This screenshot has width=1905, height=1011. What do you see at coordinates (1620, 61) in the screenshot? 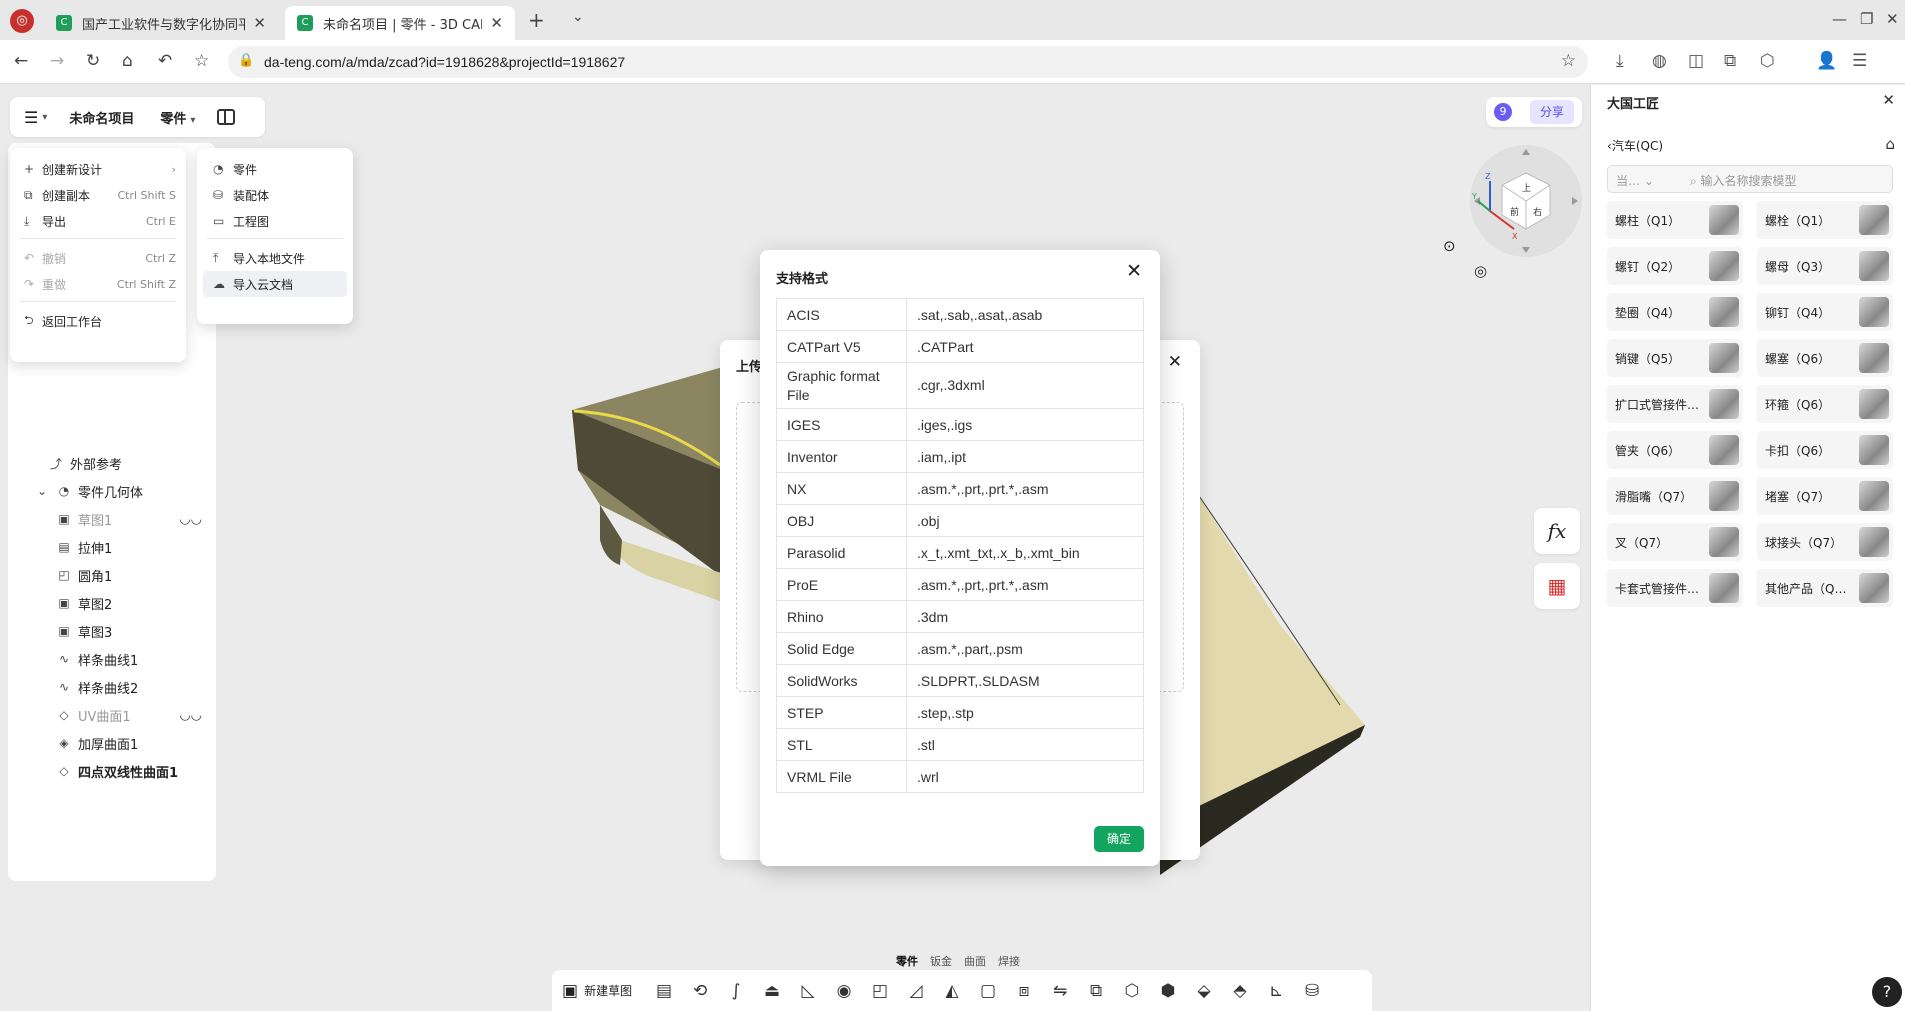
I see `download-icon: ⤓` at bounding box center [1620, 61].